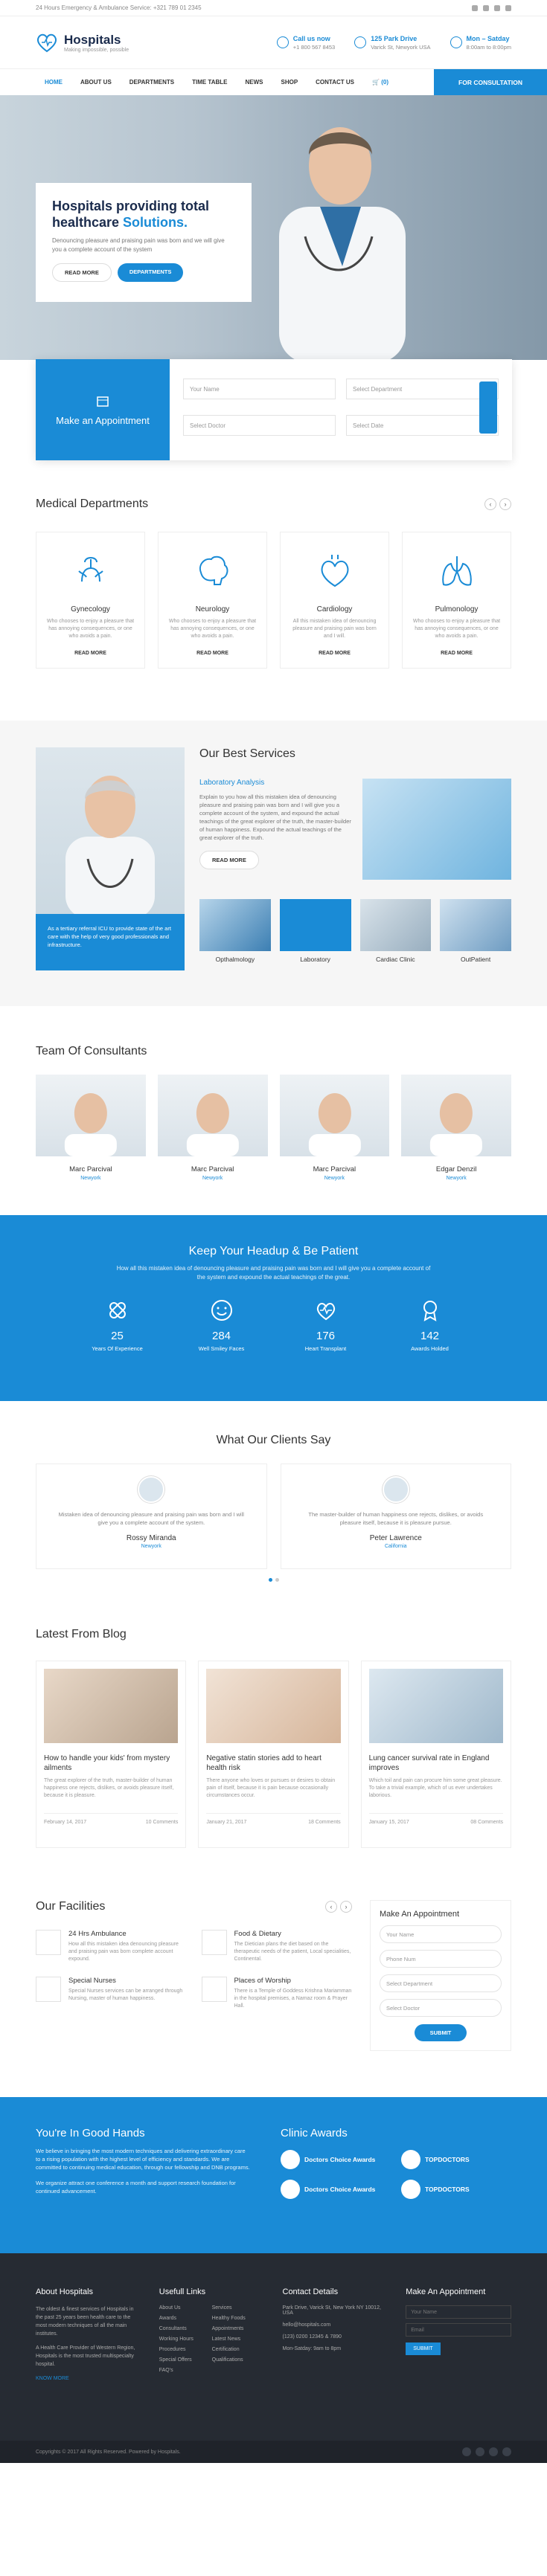 The image size is (547, 2576). Describe the element at coordinates (490, 82) in the screenshot. I see `consultation-button: FOR CONSULTATION` at that location.